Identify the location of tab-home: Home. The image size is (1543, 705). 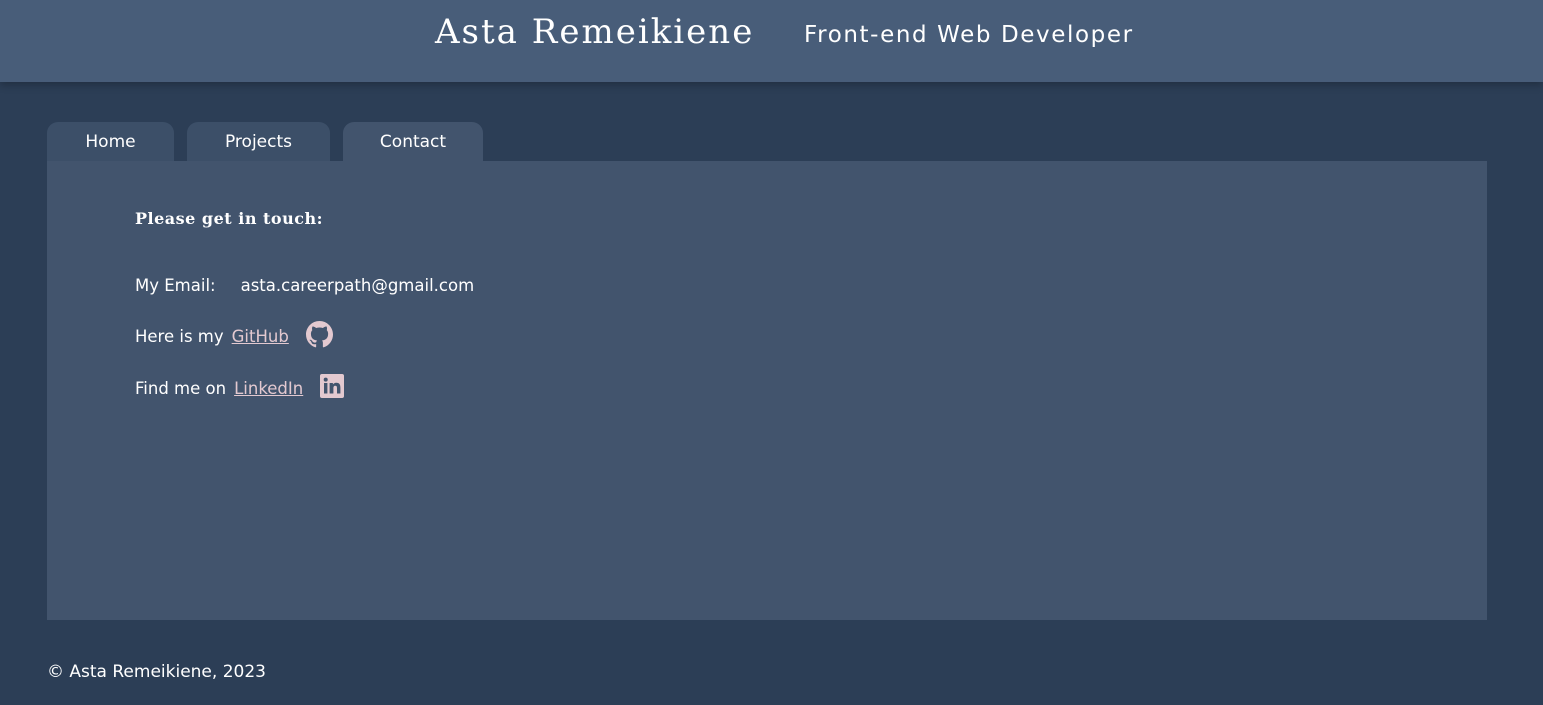
(110, 141).